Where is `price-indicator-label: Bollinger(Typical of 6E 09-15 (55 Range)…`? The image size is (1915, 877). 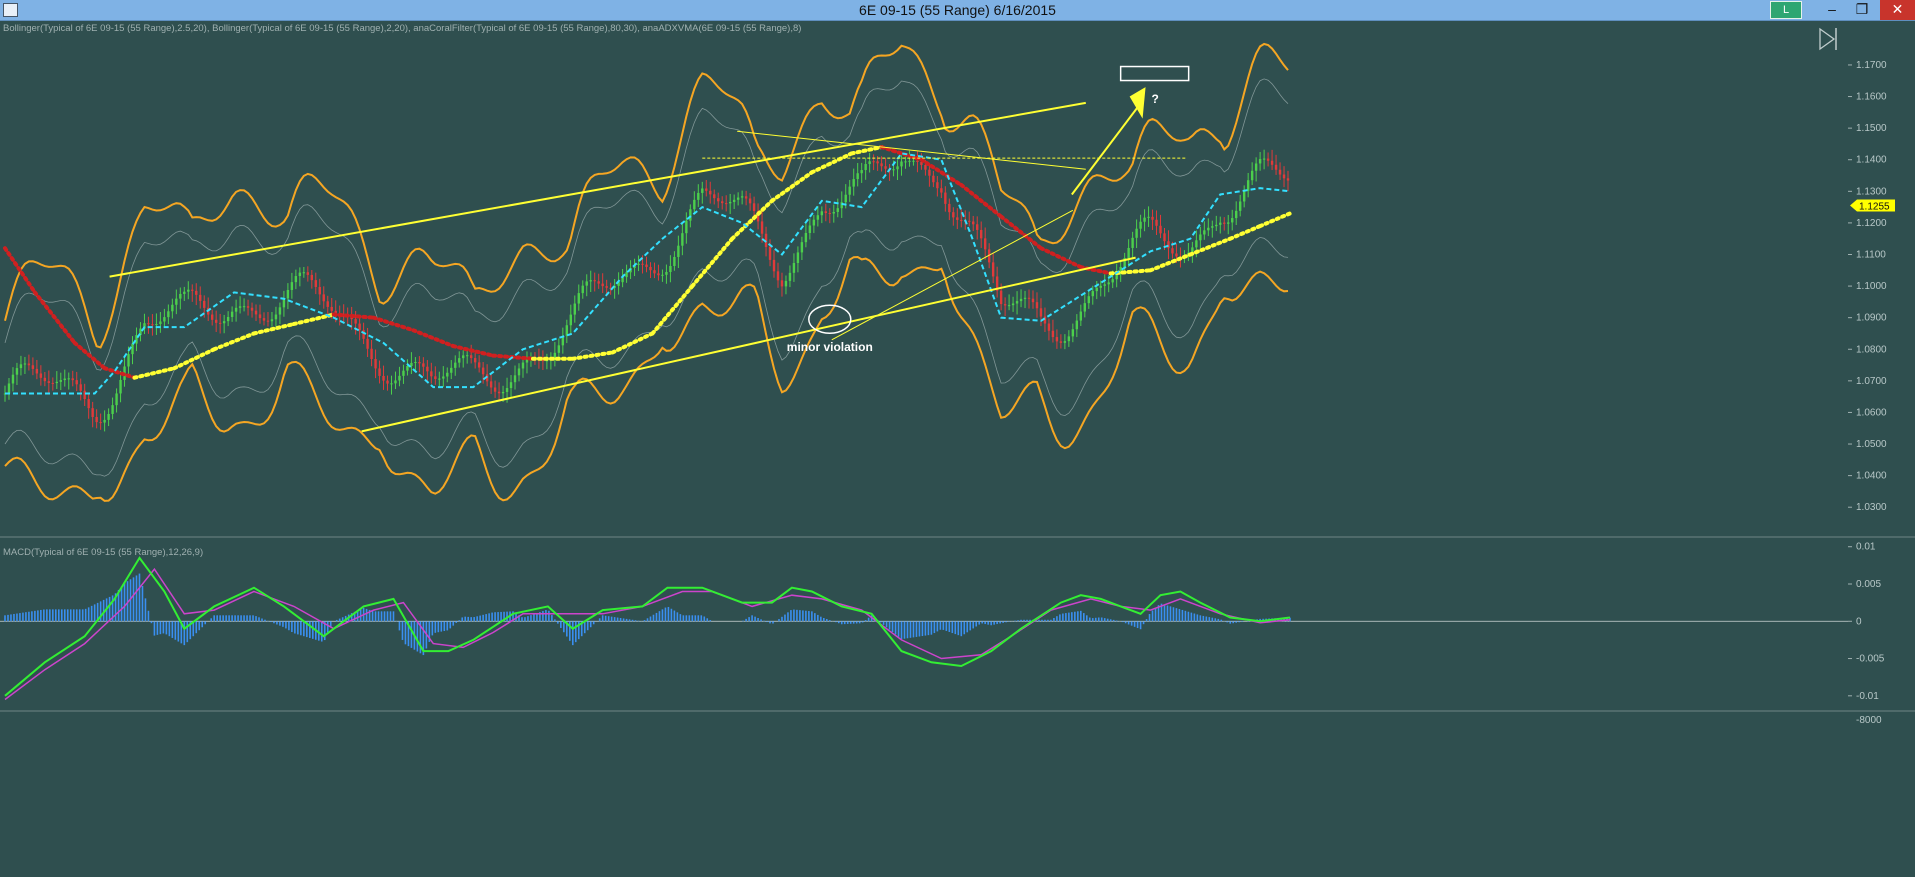
price-indicator-label: Bollinger(Typical of 6E 09-15 (55 Range)… is located at coordinates (402, 28).